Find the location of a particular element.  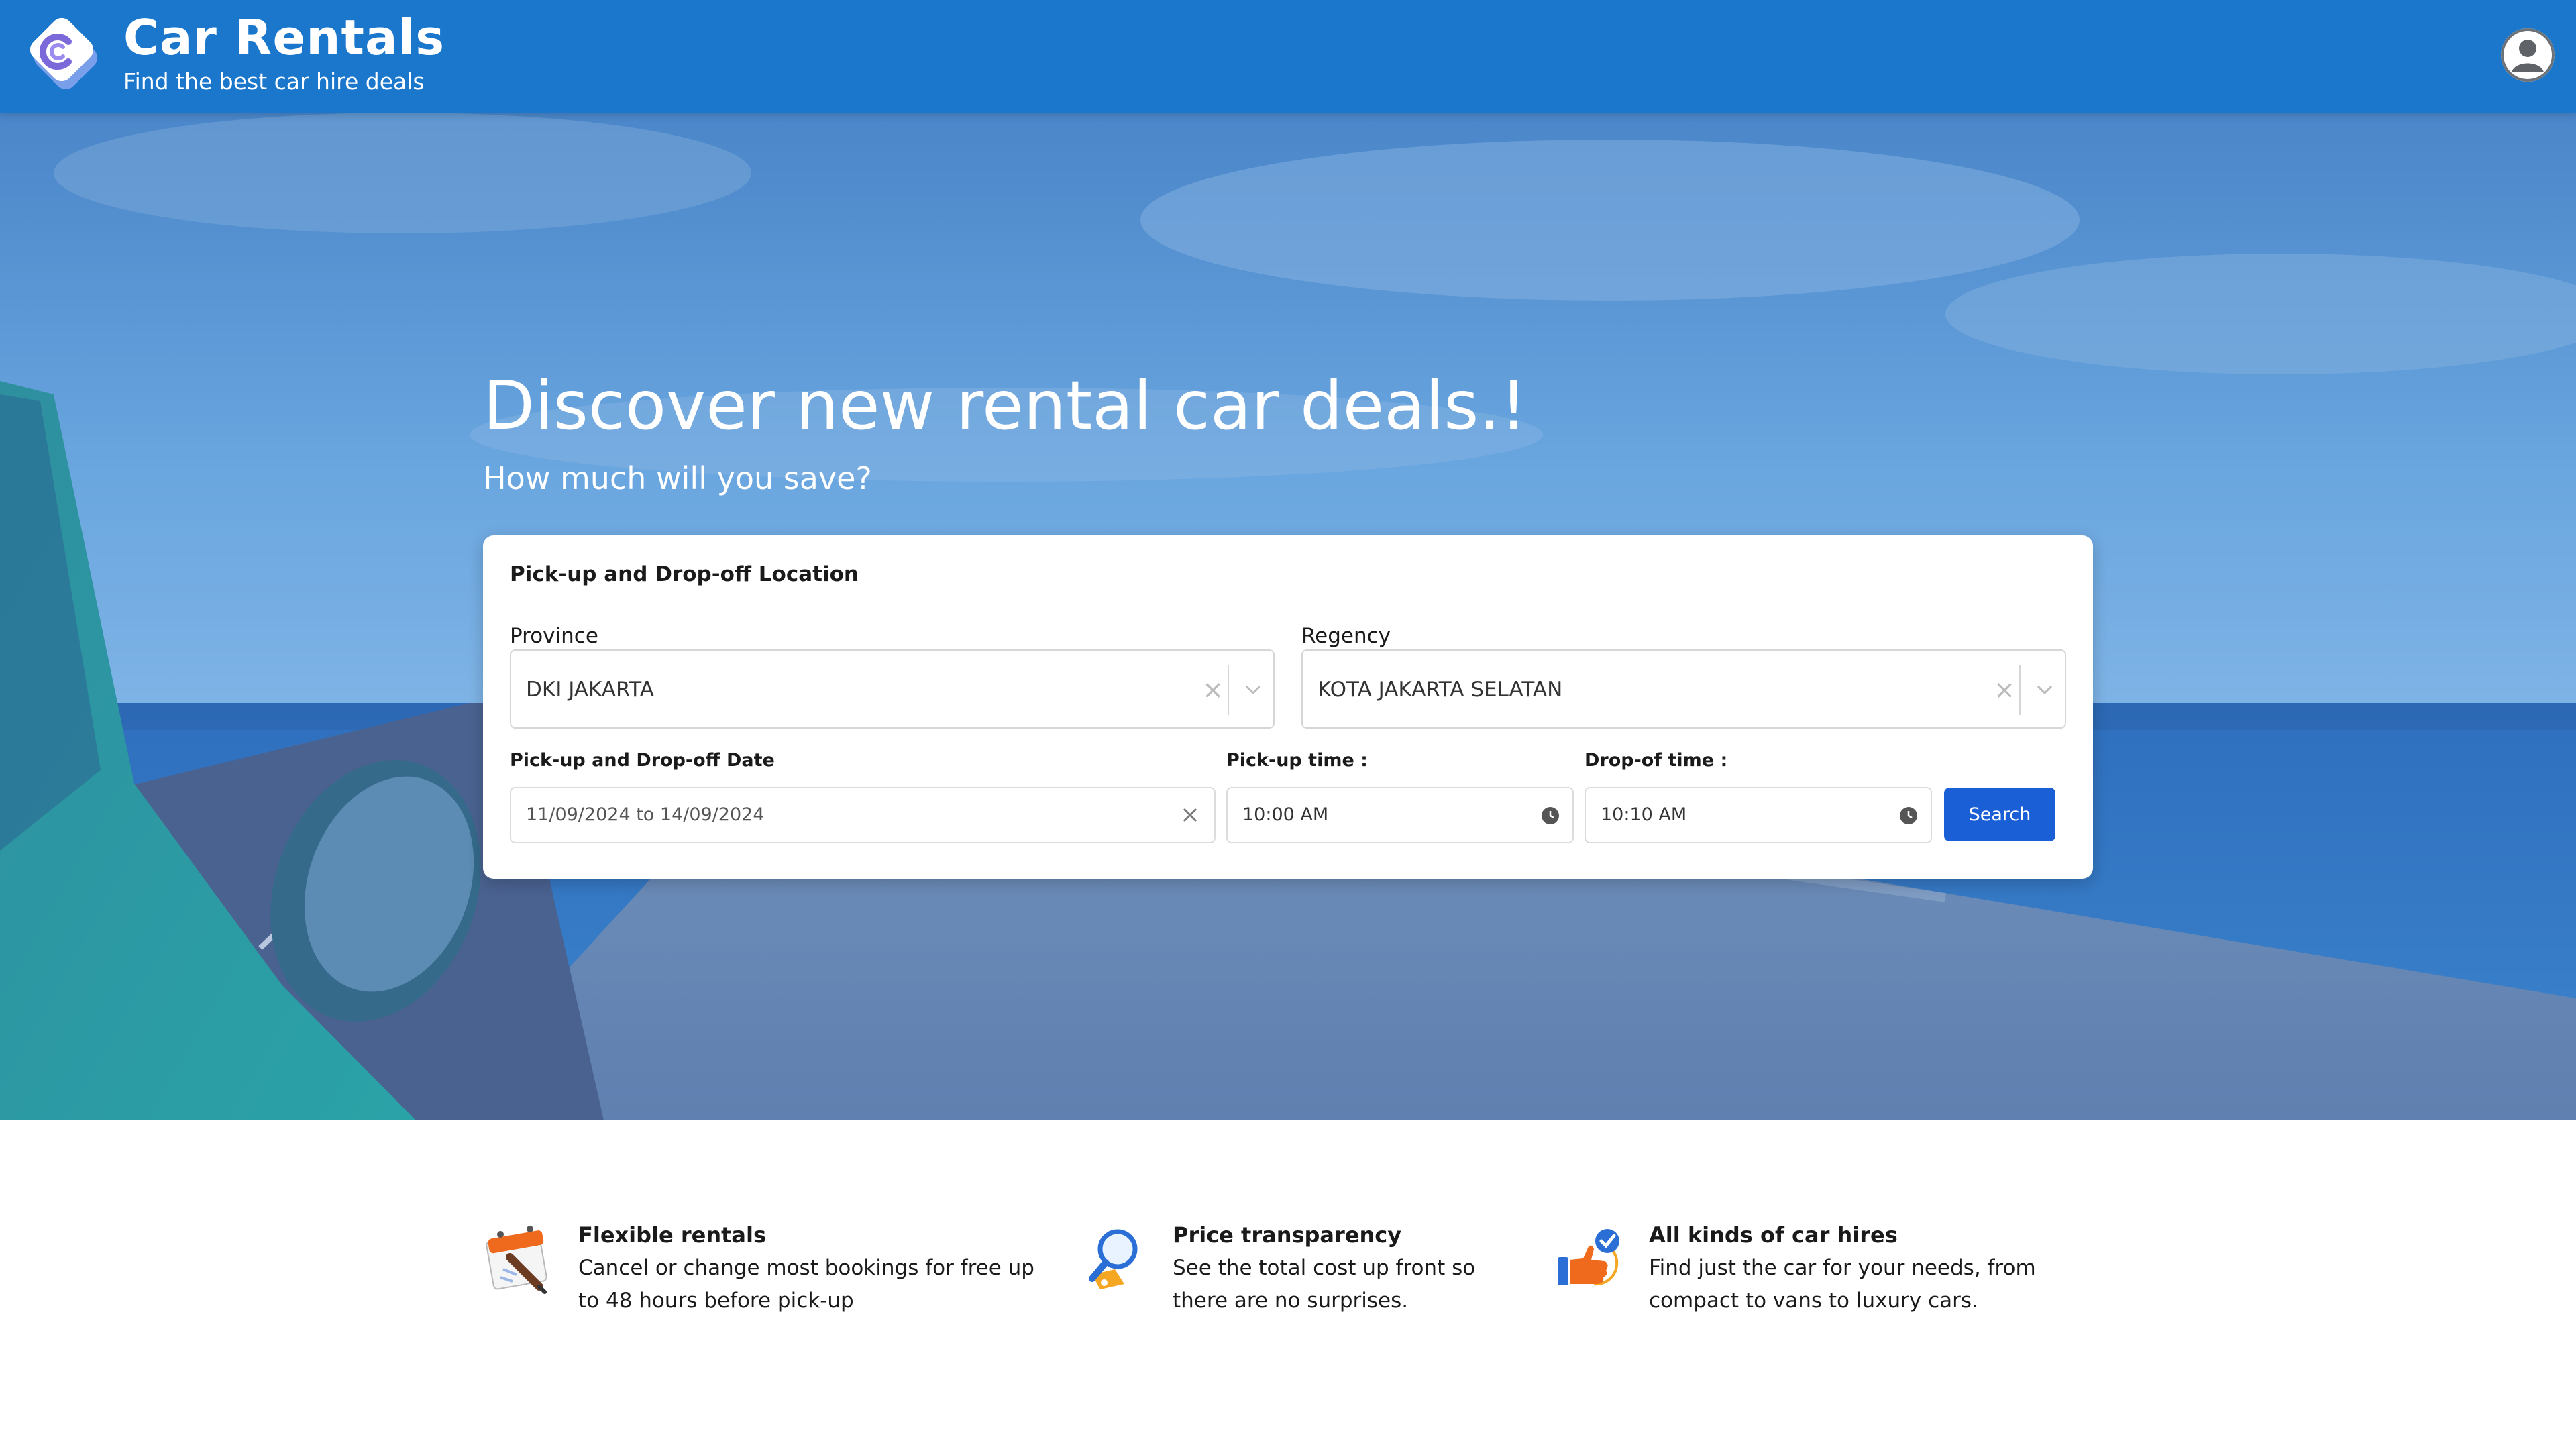

province-value: DKI JAKARTA is located at coordinates (590, 690).